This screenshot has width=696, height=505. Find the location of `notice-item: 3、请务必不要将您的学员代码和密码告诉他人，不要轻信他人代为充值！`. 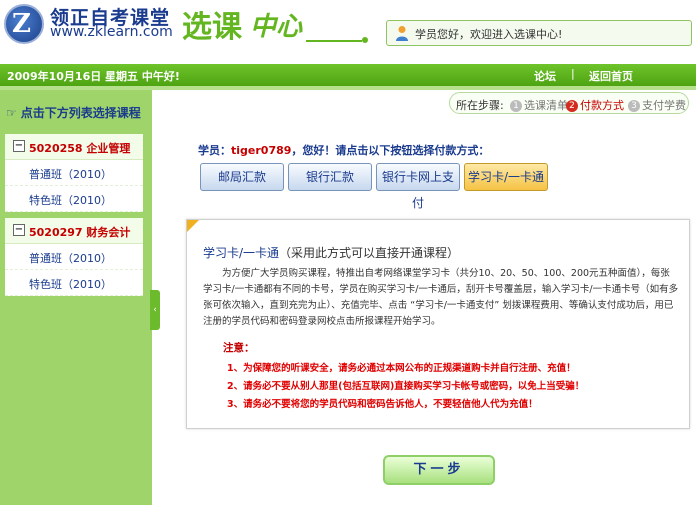

notice-item: 3、请务必不要将您的学员代码和密码告诉他人，不要轻信他人代为充值！ is located at coordinates (382, 404).